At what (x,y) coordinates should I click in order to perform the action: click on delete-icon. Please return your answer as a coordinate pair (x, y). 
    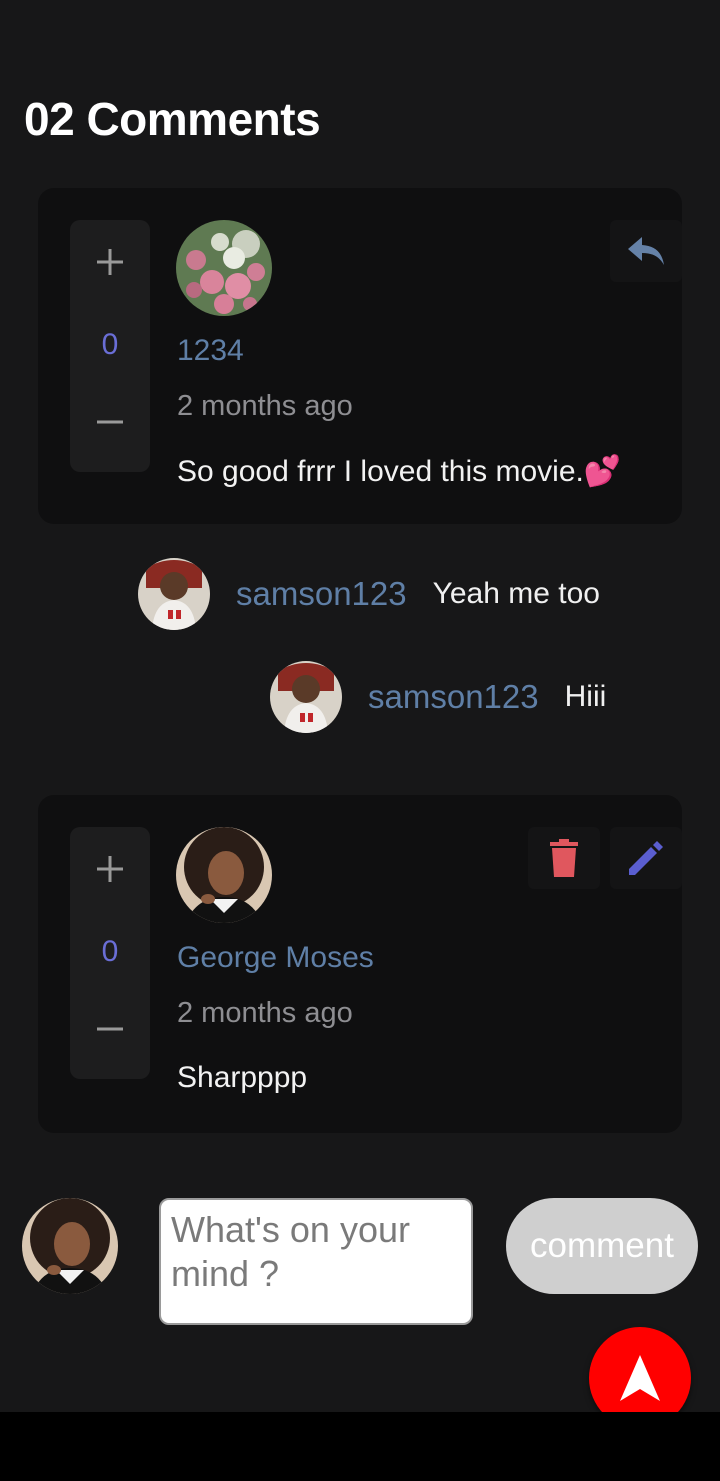
    Looking at the image, I should click on (564, 858).